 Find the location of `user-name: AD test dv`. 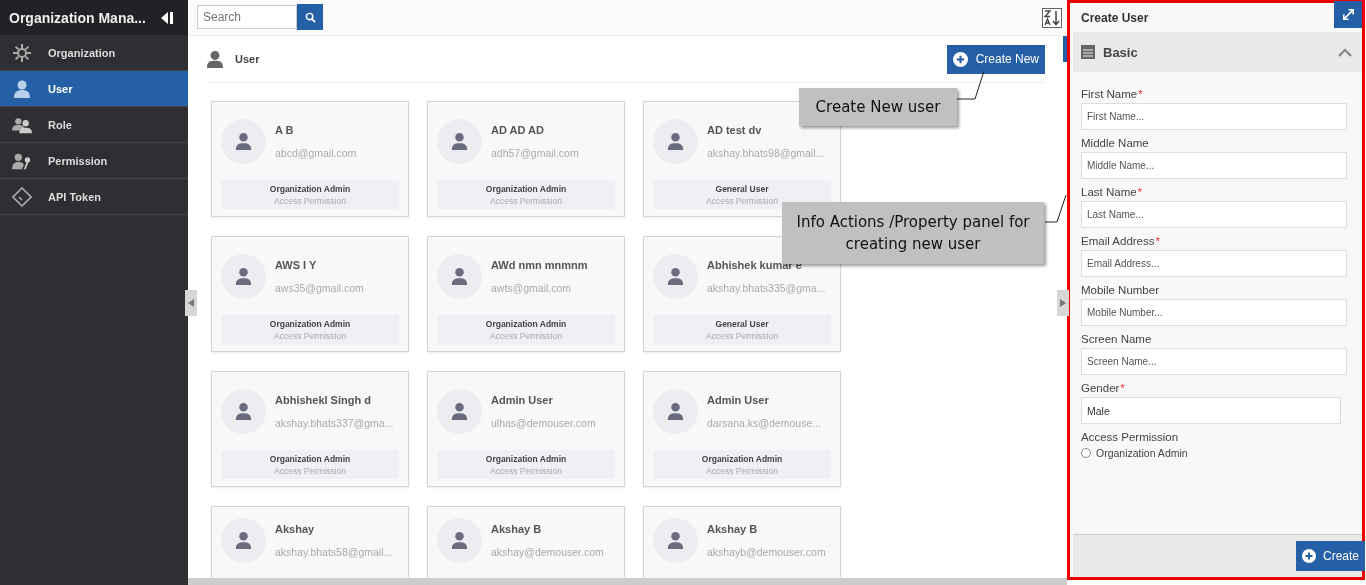

user-name: AD test dv is located at coordinates (735, 129).